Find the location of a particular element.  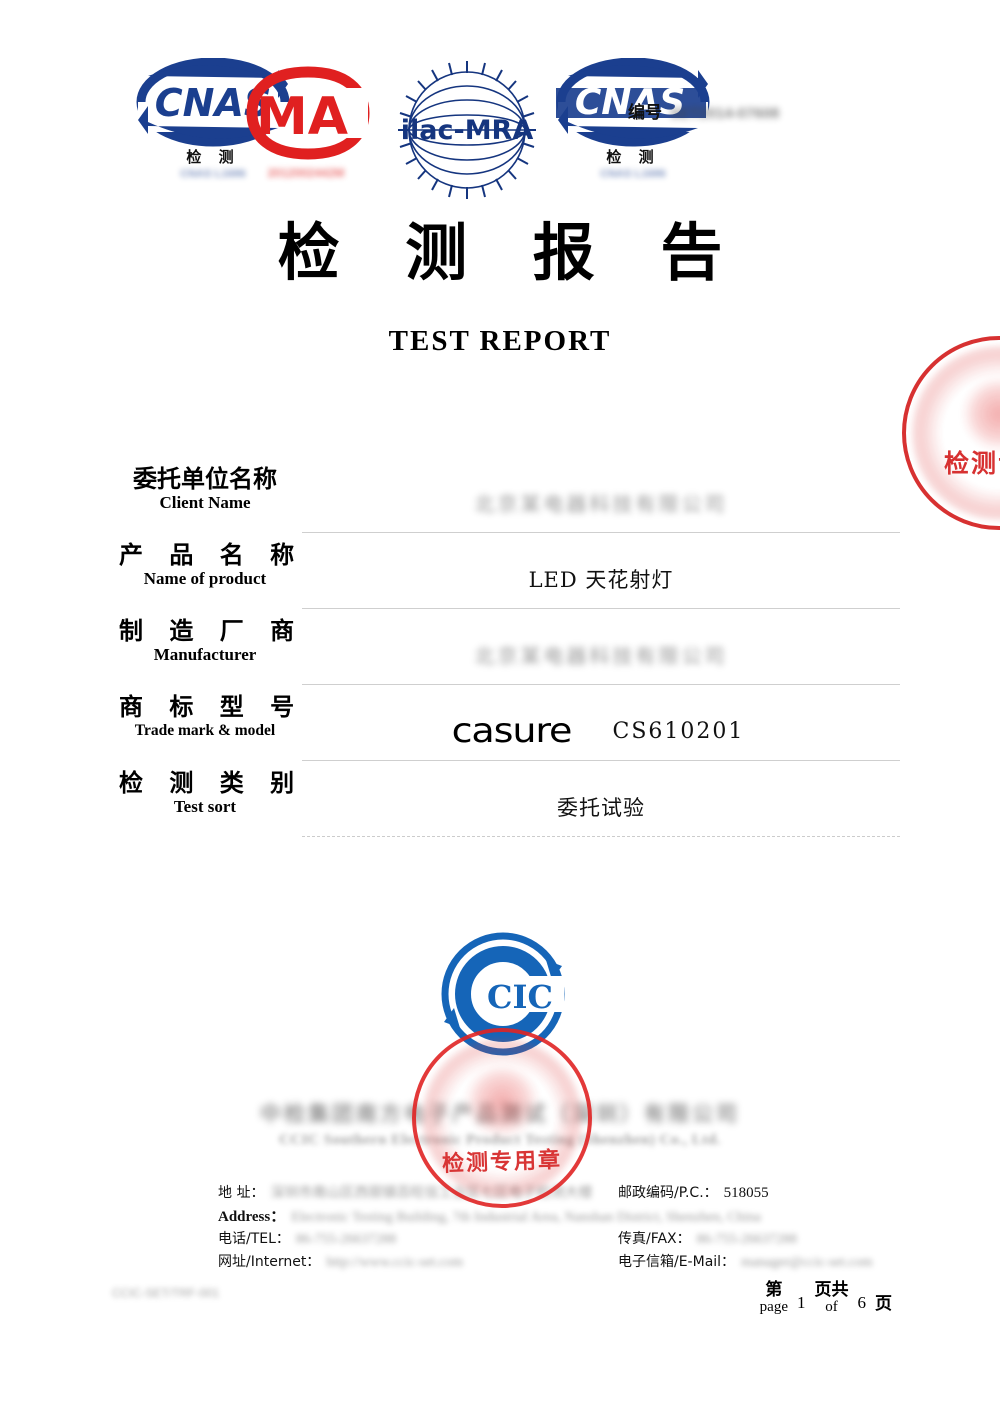

pagination-block: 第 page 1 页共 of 6 页 is located at coordinates (825, 1298).